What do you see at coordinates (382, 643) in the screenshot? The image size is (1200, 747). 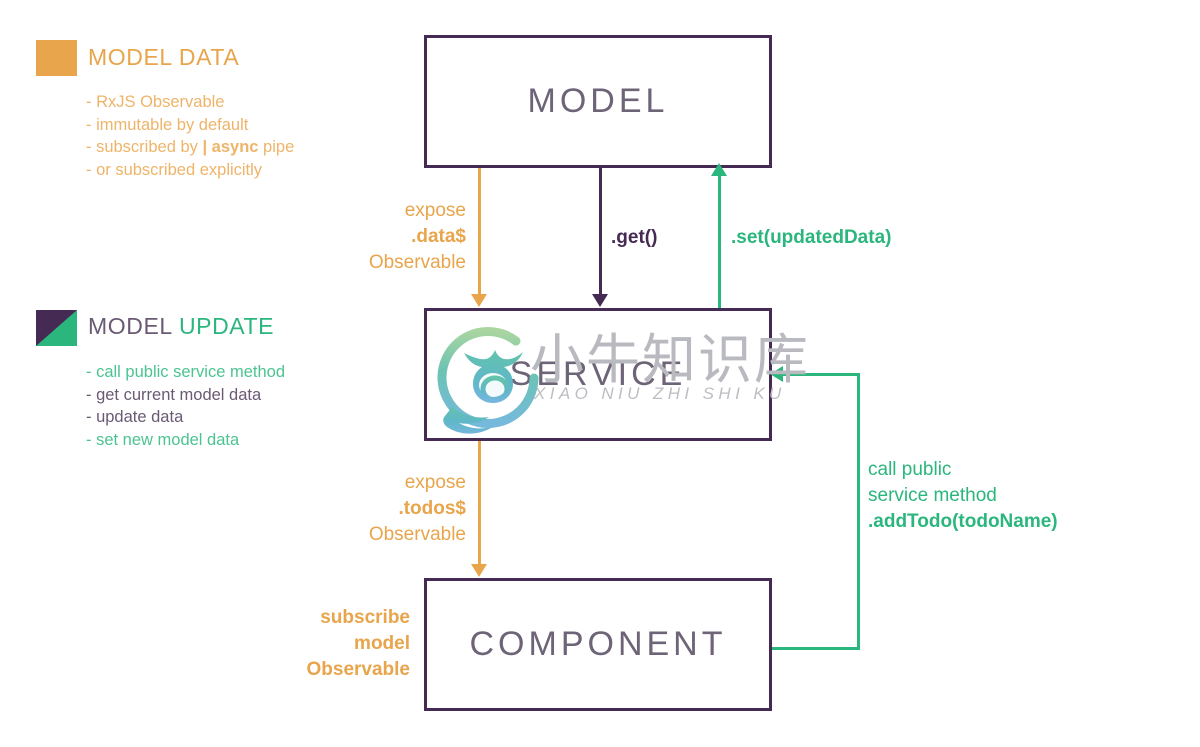 I see `edge-label-line: model` at bounding box center [382, 643].